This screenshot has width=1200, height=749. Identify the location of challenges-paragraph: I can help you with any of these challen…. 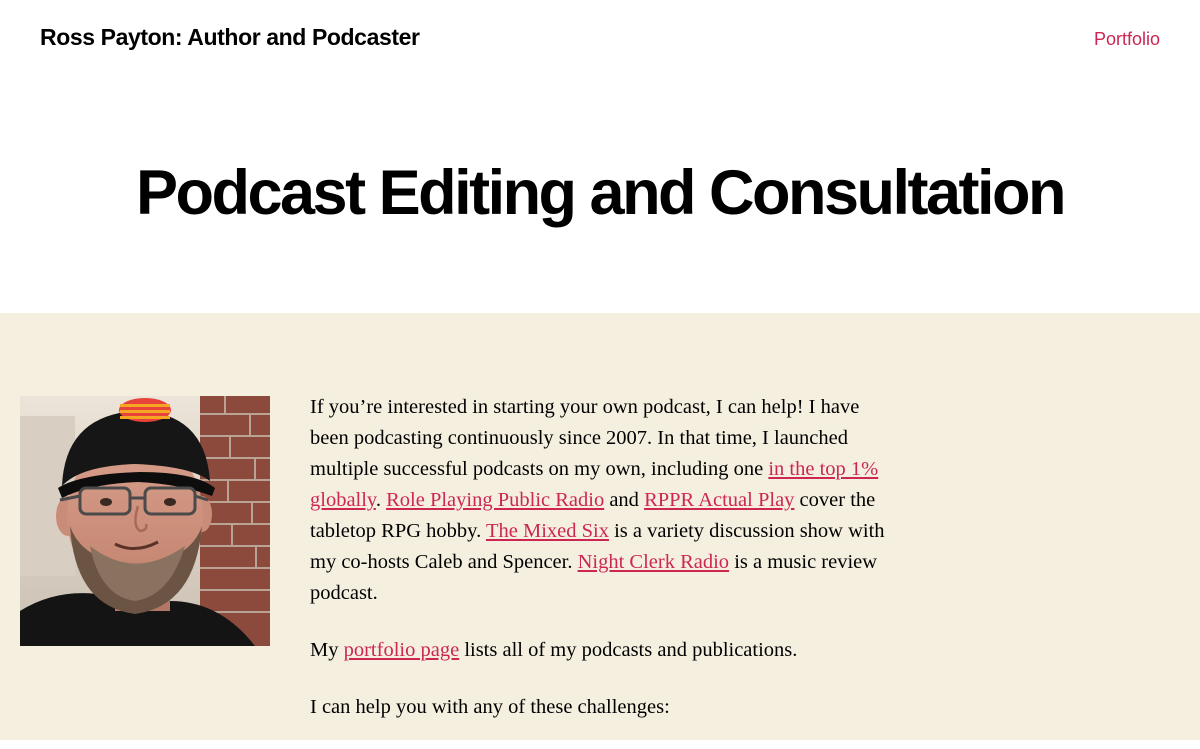
(490, 707).